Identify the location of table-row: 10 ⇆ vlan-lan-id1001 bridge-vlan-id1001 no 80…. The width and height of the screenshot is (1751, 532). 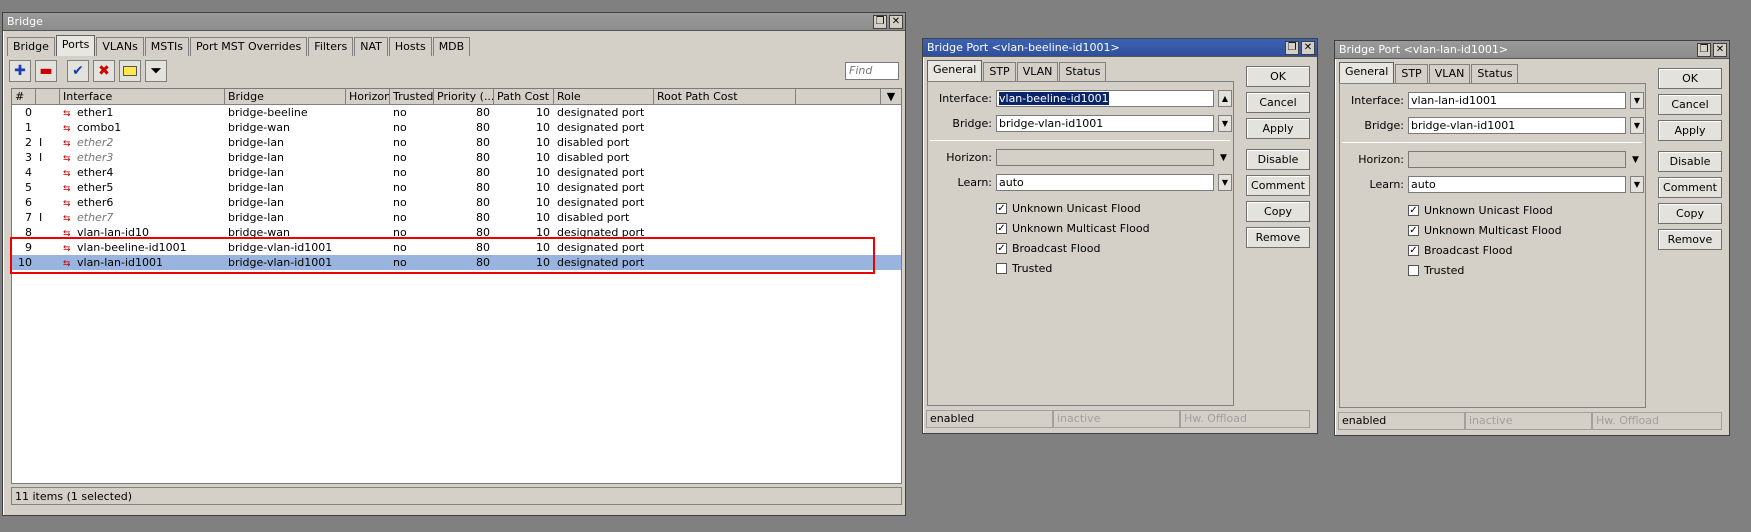
(456, 262).